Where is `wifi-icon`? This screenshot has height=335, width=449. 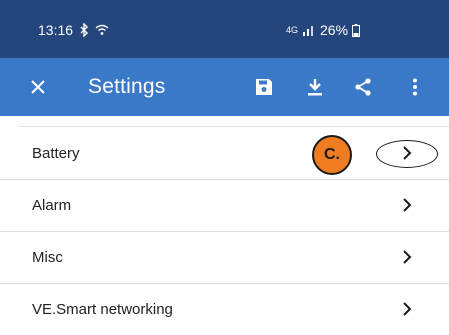
wifi-icon is located at coordinates (102, 30).